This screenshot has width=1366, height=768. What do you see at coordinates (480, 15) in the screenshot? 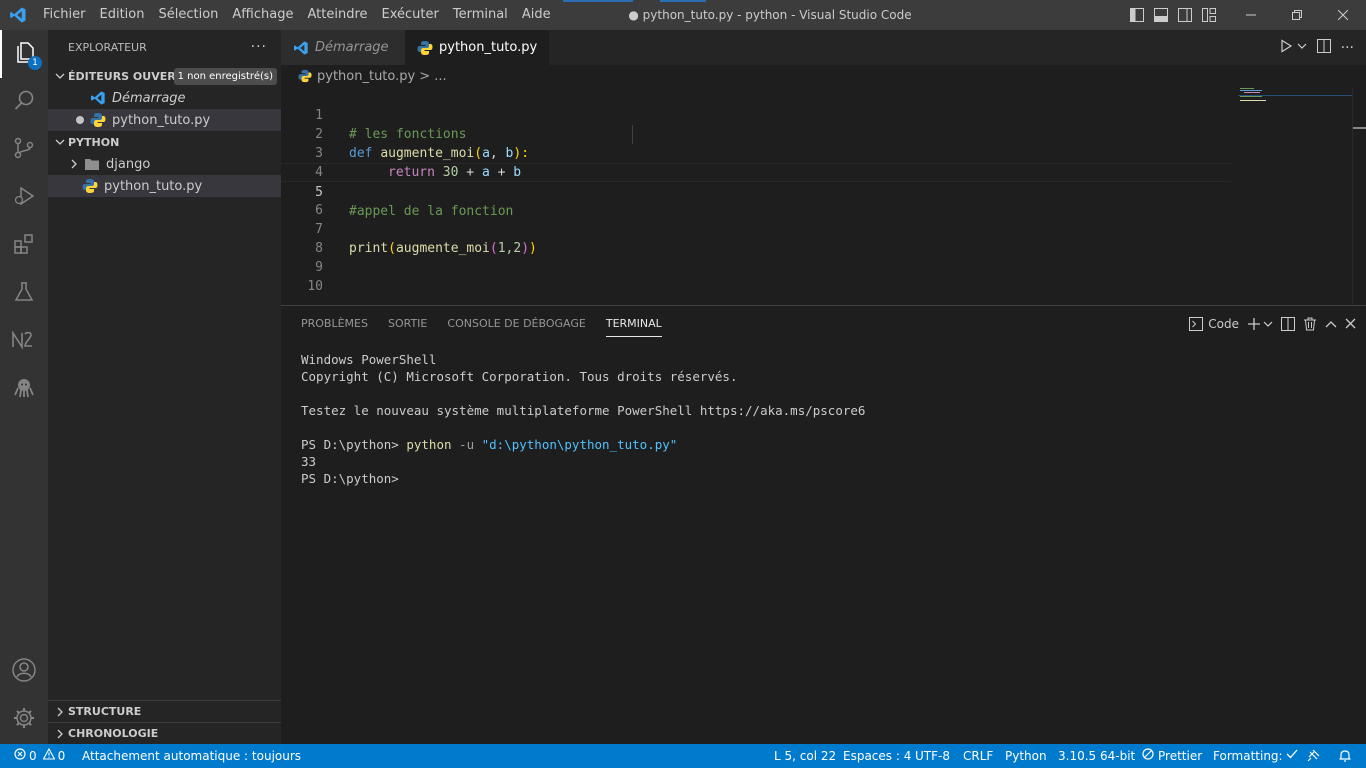
I see `menu-terminal: Terminal` at bounding box center [480, 15].